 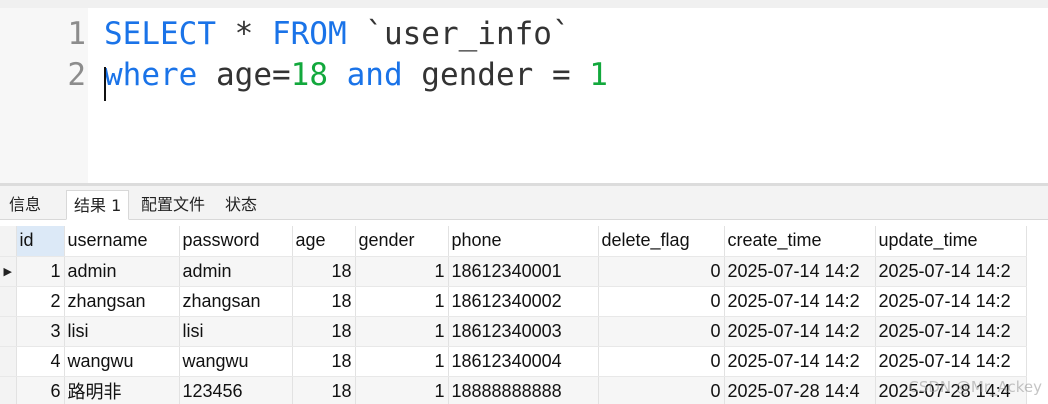 I want to click on tab-status: 状态, so click(x=241, y=205).